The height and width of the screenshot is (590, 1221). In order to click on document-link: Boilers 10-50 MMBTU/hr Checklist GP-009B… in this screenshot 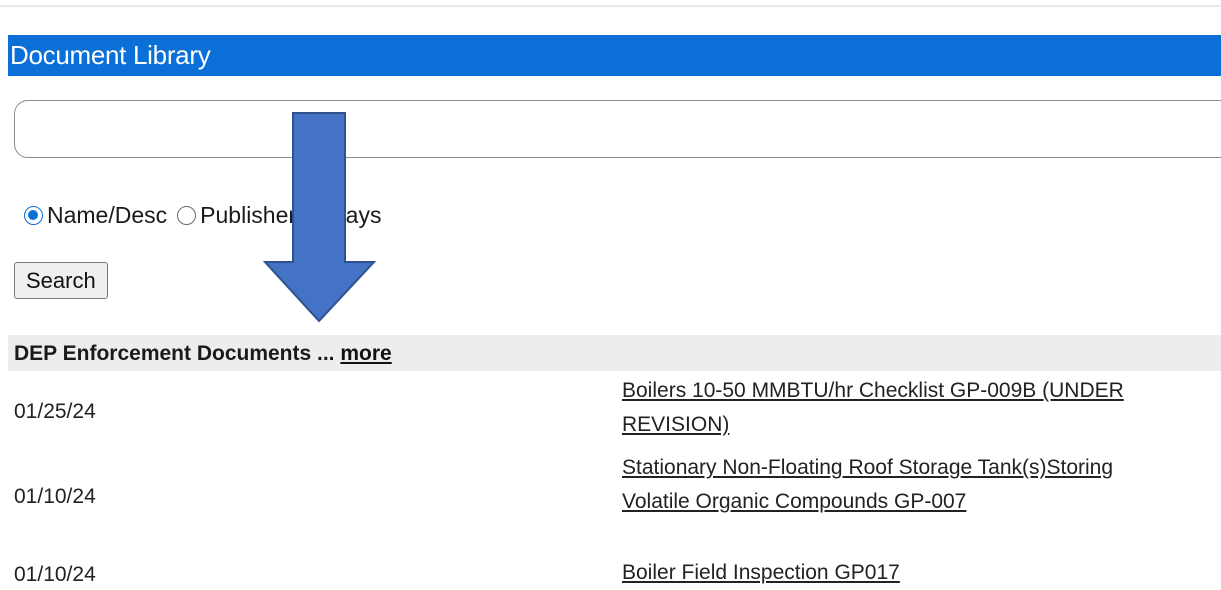, I will do `click(902, 408)`.